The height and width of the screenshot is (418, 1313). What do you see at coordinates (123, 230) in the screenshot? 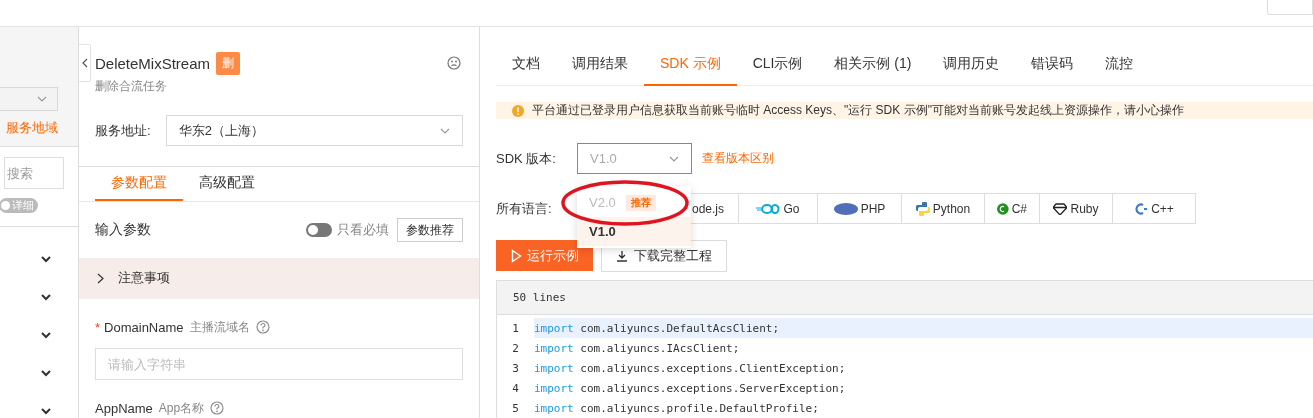
I see `section-title: 输入参数` at bounding box center [123, 230].